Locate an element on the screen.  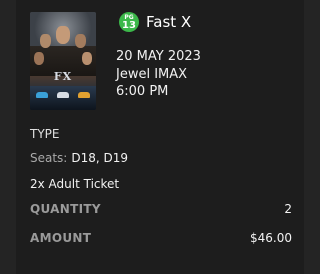
movie-title: Fast X is located at coordinates (169, 22).